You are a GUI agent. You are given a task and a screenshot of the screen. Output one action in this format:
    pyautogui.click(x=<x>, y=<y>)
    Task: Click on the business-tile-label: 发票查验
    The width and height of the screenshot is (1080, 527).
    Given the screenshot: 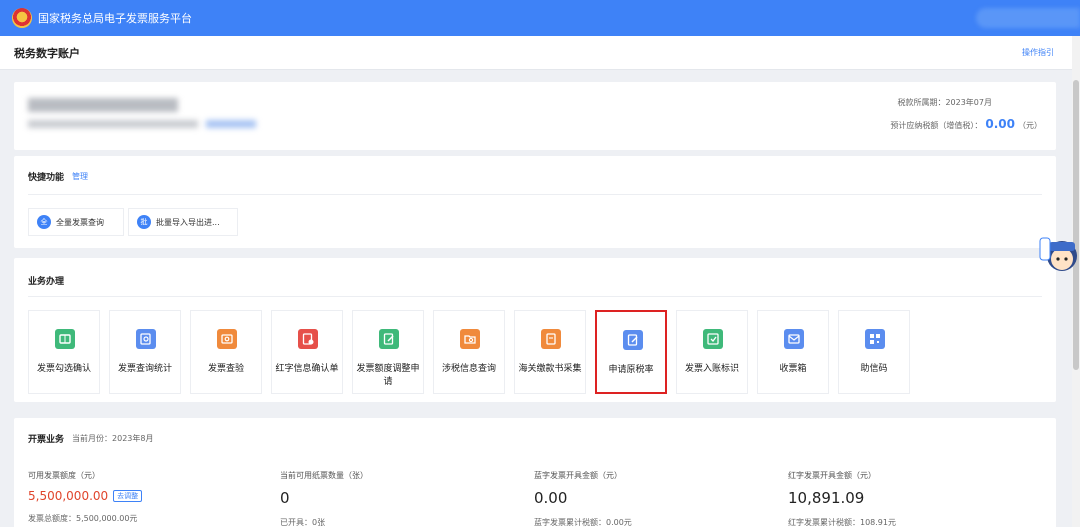 What is the action you would take?
    pyautogui.click(x=225, y=369)
    